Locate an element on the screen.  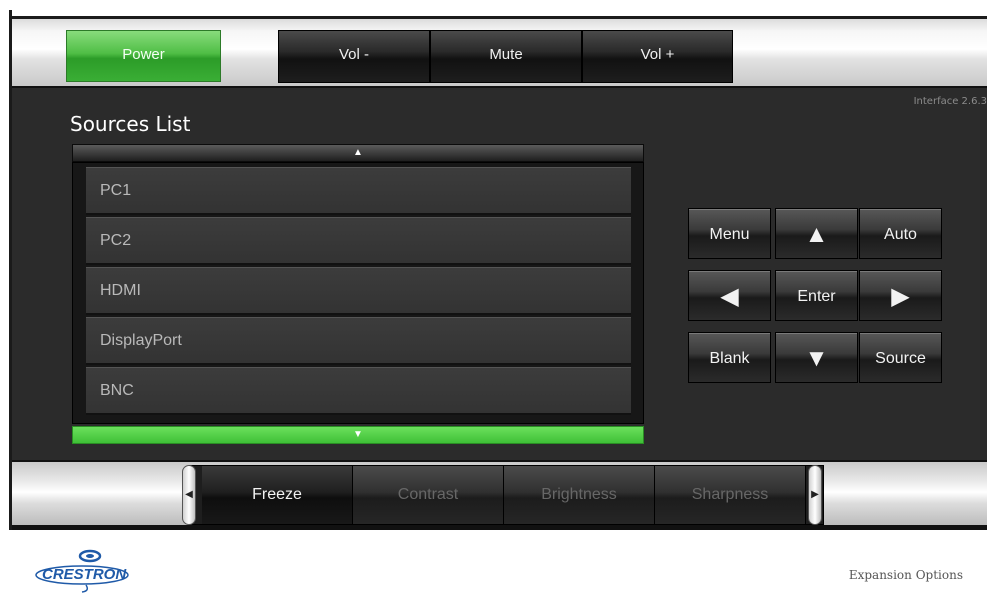
brightness-button: Brightness is located at coordinates (579, 495).